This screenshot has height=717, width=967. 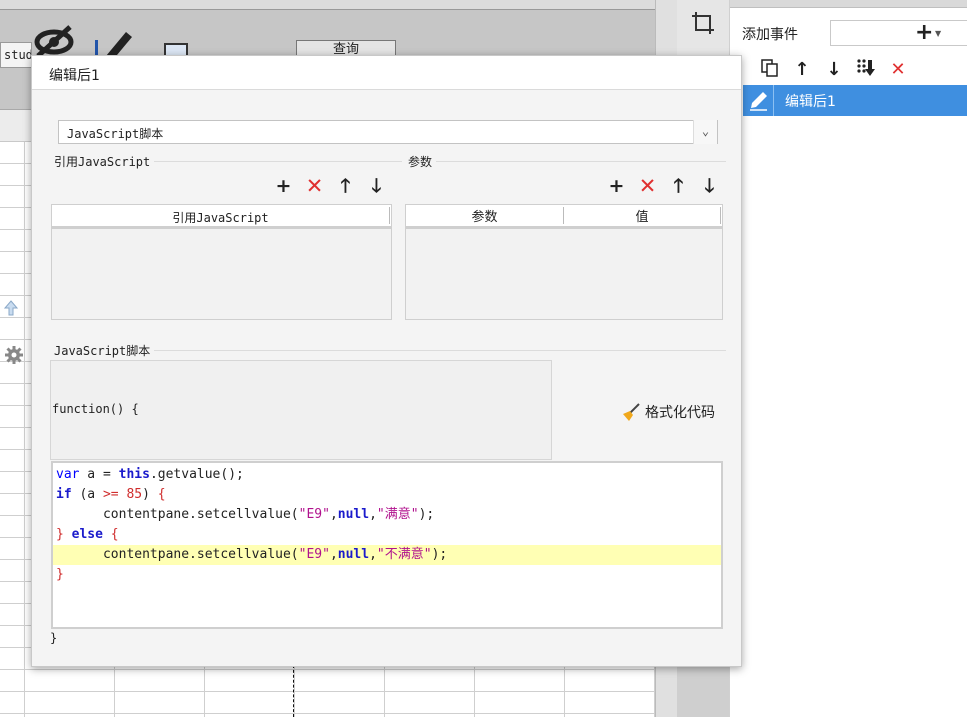 What do you see at coordinates (95, 409) in the screenshot?
I see `function-header: function() {` at bounding box center [95, 409].